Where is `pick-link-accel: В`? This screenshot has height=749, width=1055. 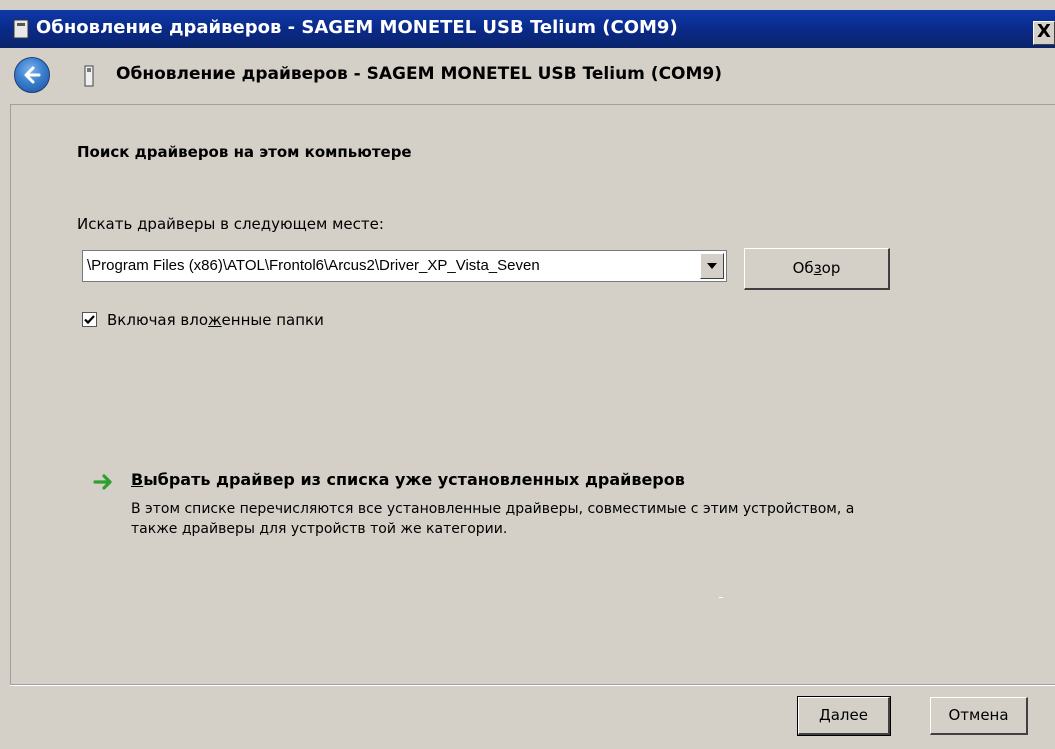 pick-link-accel: В is located at coordinates (137, 479).